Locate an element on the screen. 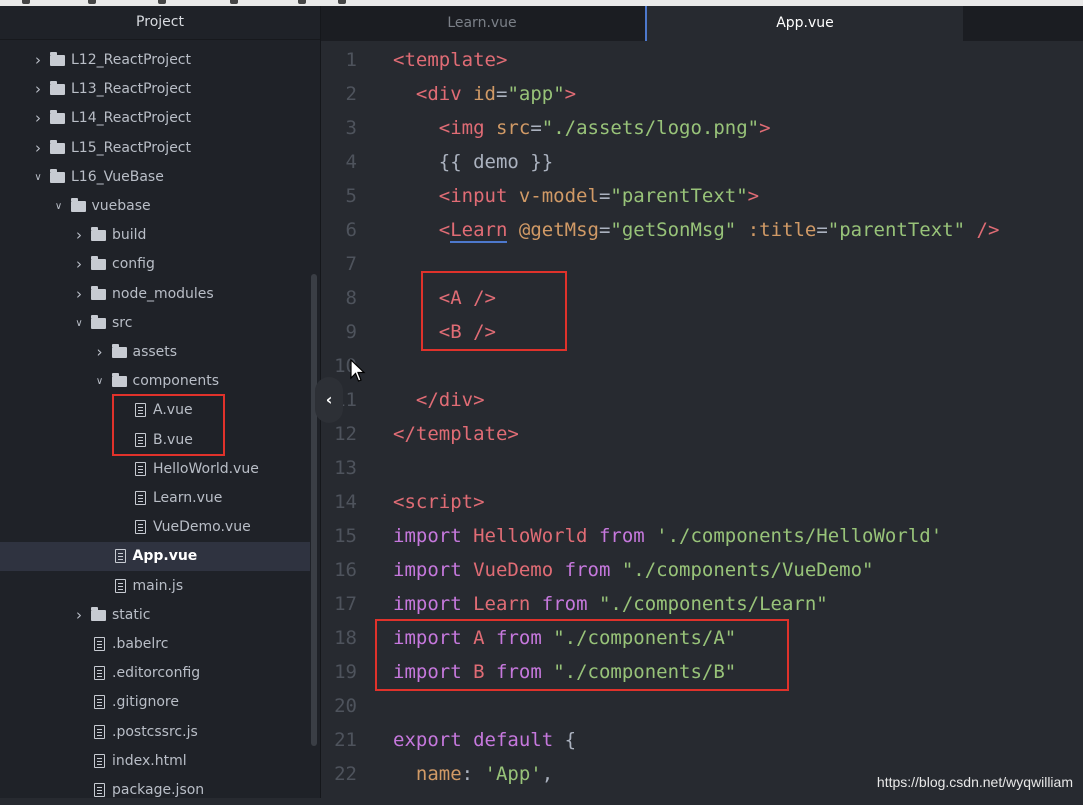  code-token: "getSonMsg" is located at coordinates (673, 230).